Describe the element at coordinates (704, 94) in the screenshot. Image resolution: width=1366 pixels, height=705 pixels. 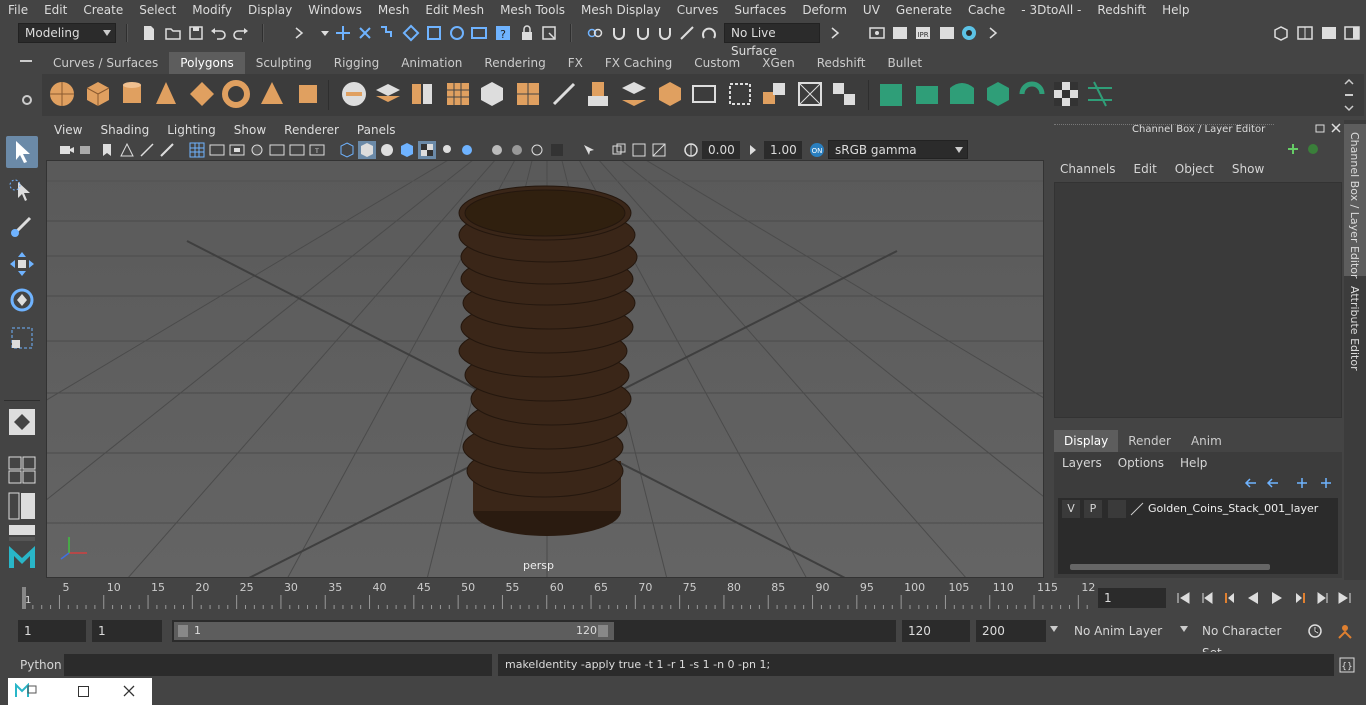
I see `bounding-box-icon` at that location.